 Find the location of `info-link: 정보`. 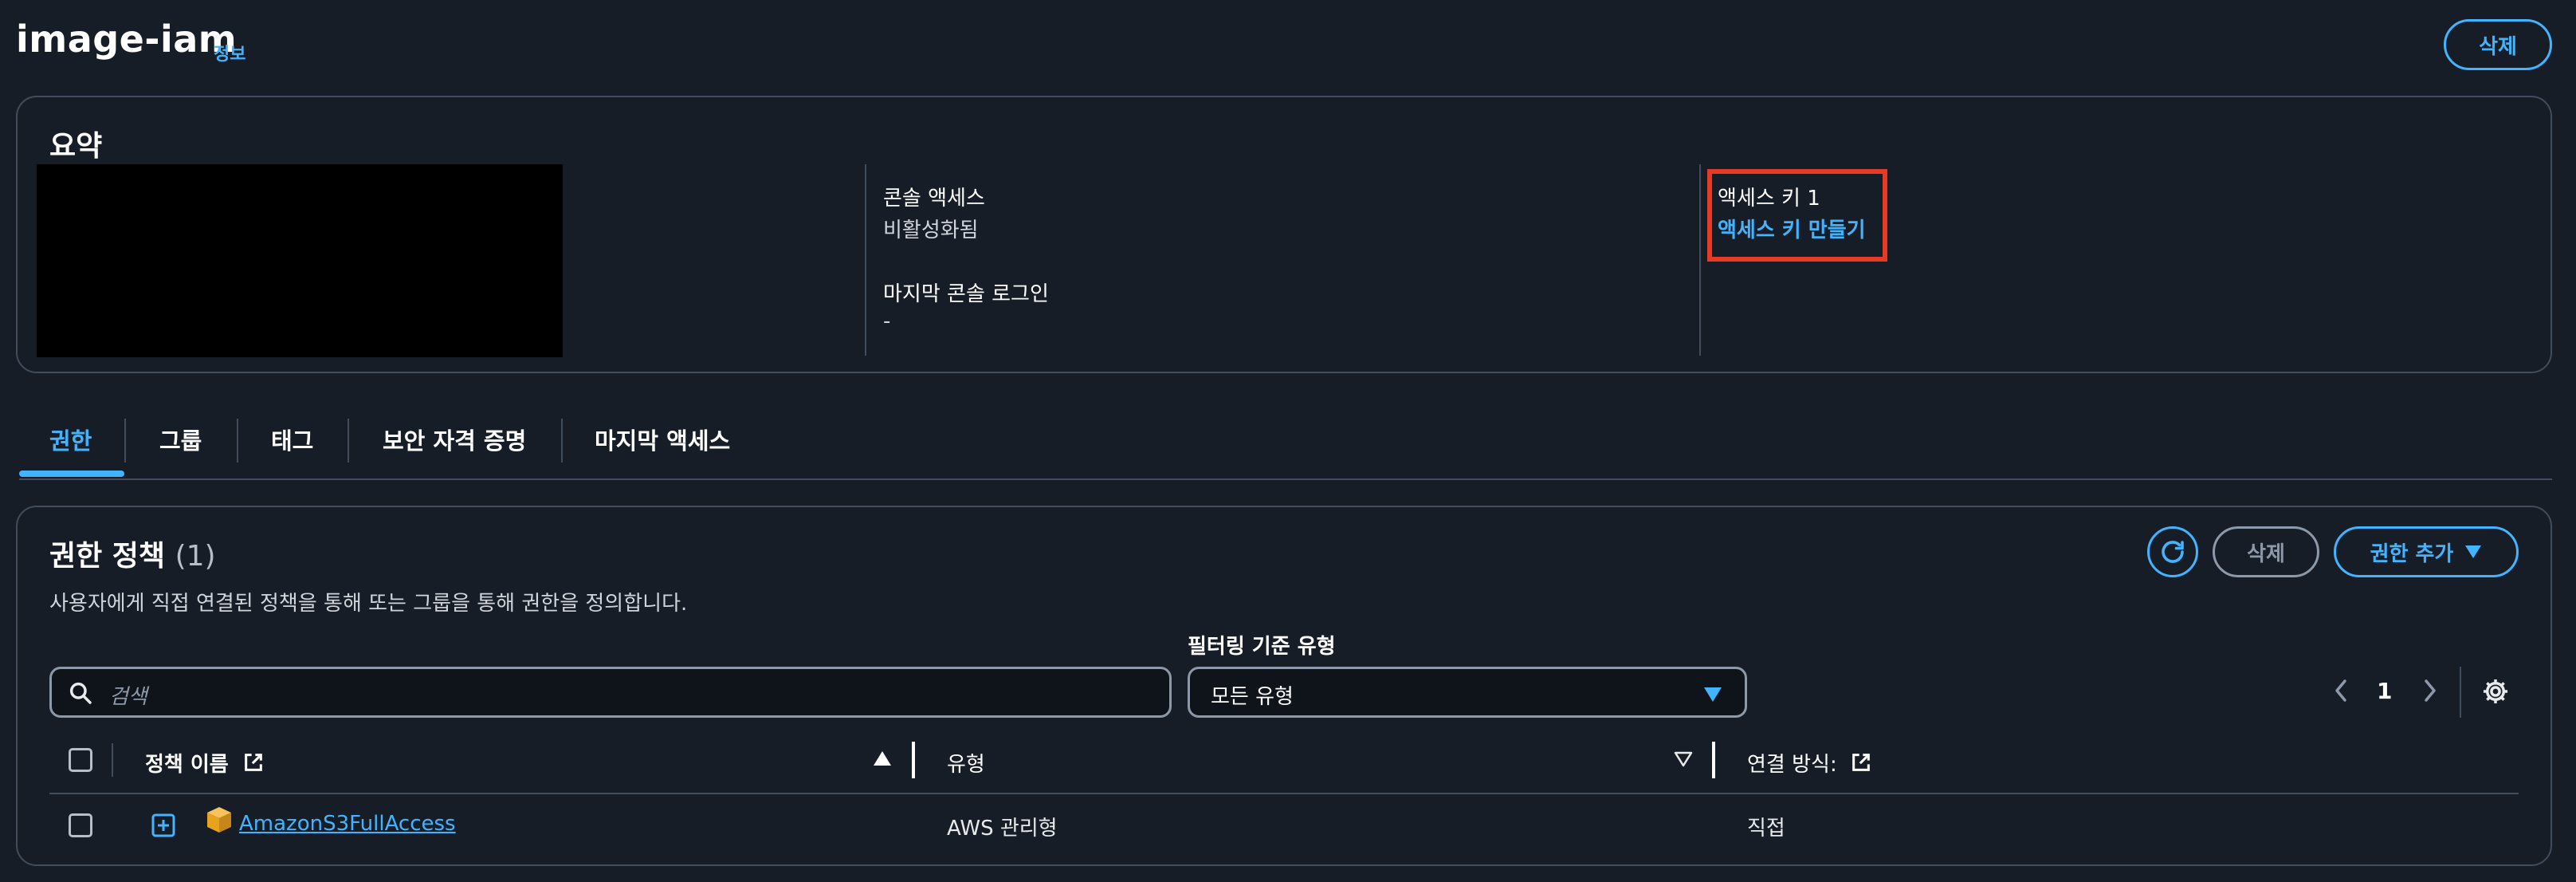

info-link: 정보 is located at coordinates (229, 52).